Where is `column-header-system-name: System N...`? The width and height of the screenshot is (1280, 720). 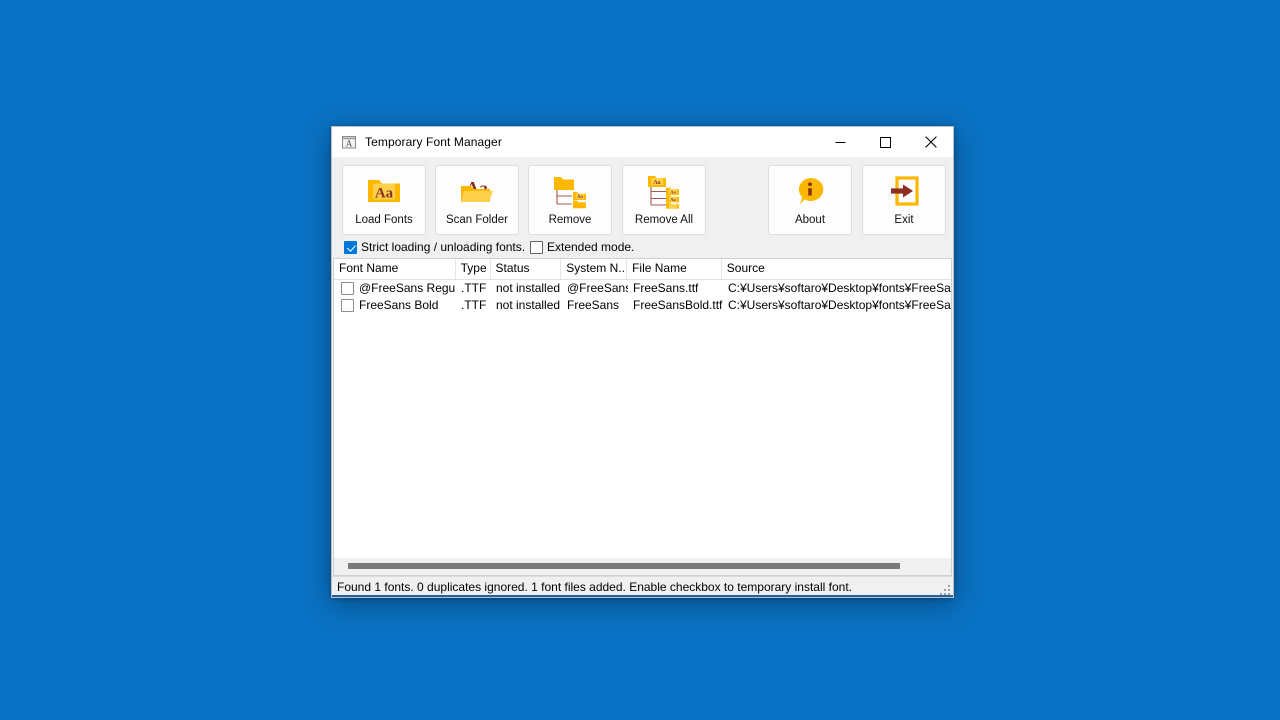 column-header-system-name: System N... is located at coordinates (594, 269).